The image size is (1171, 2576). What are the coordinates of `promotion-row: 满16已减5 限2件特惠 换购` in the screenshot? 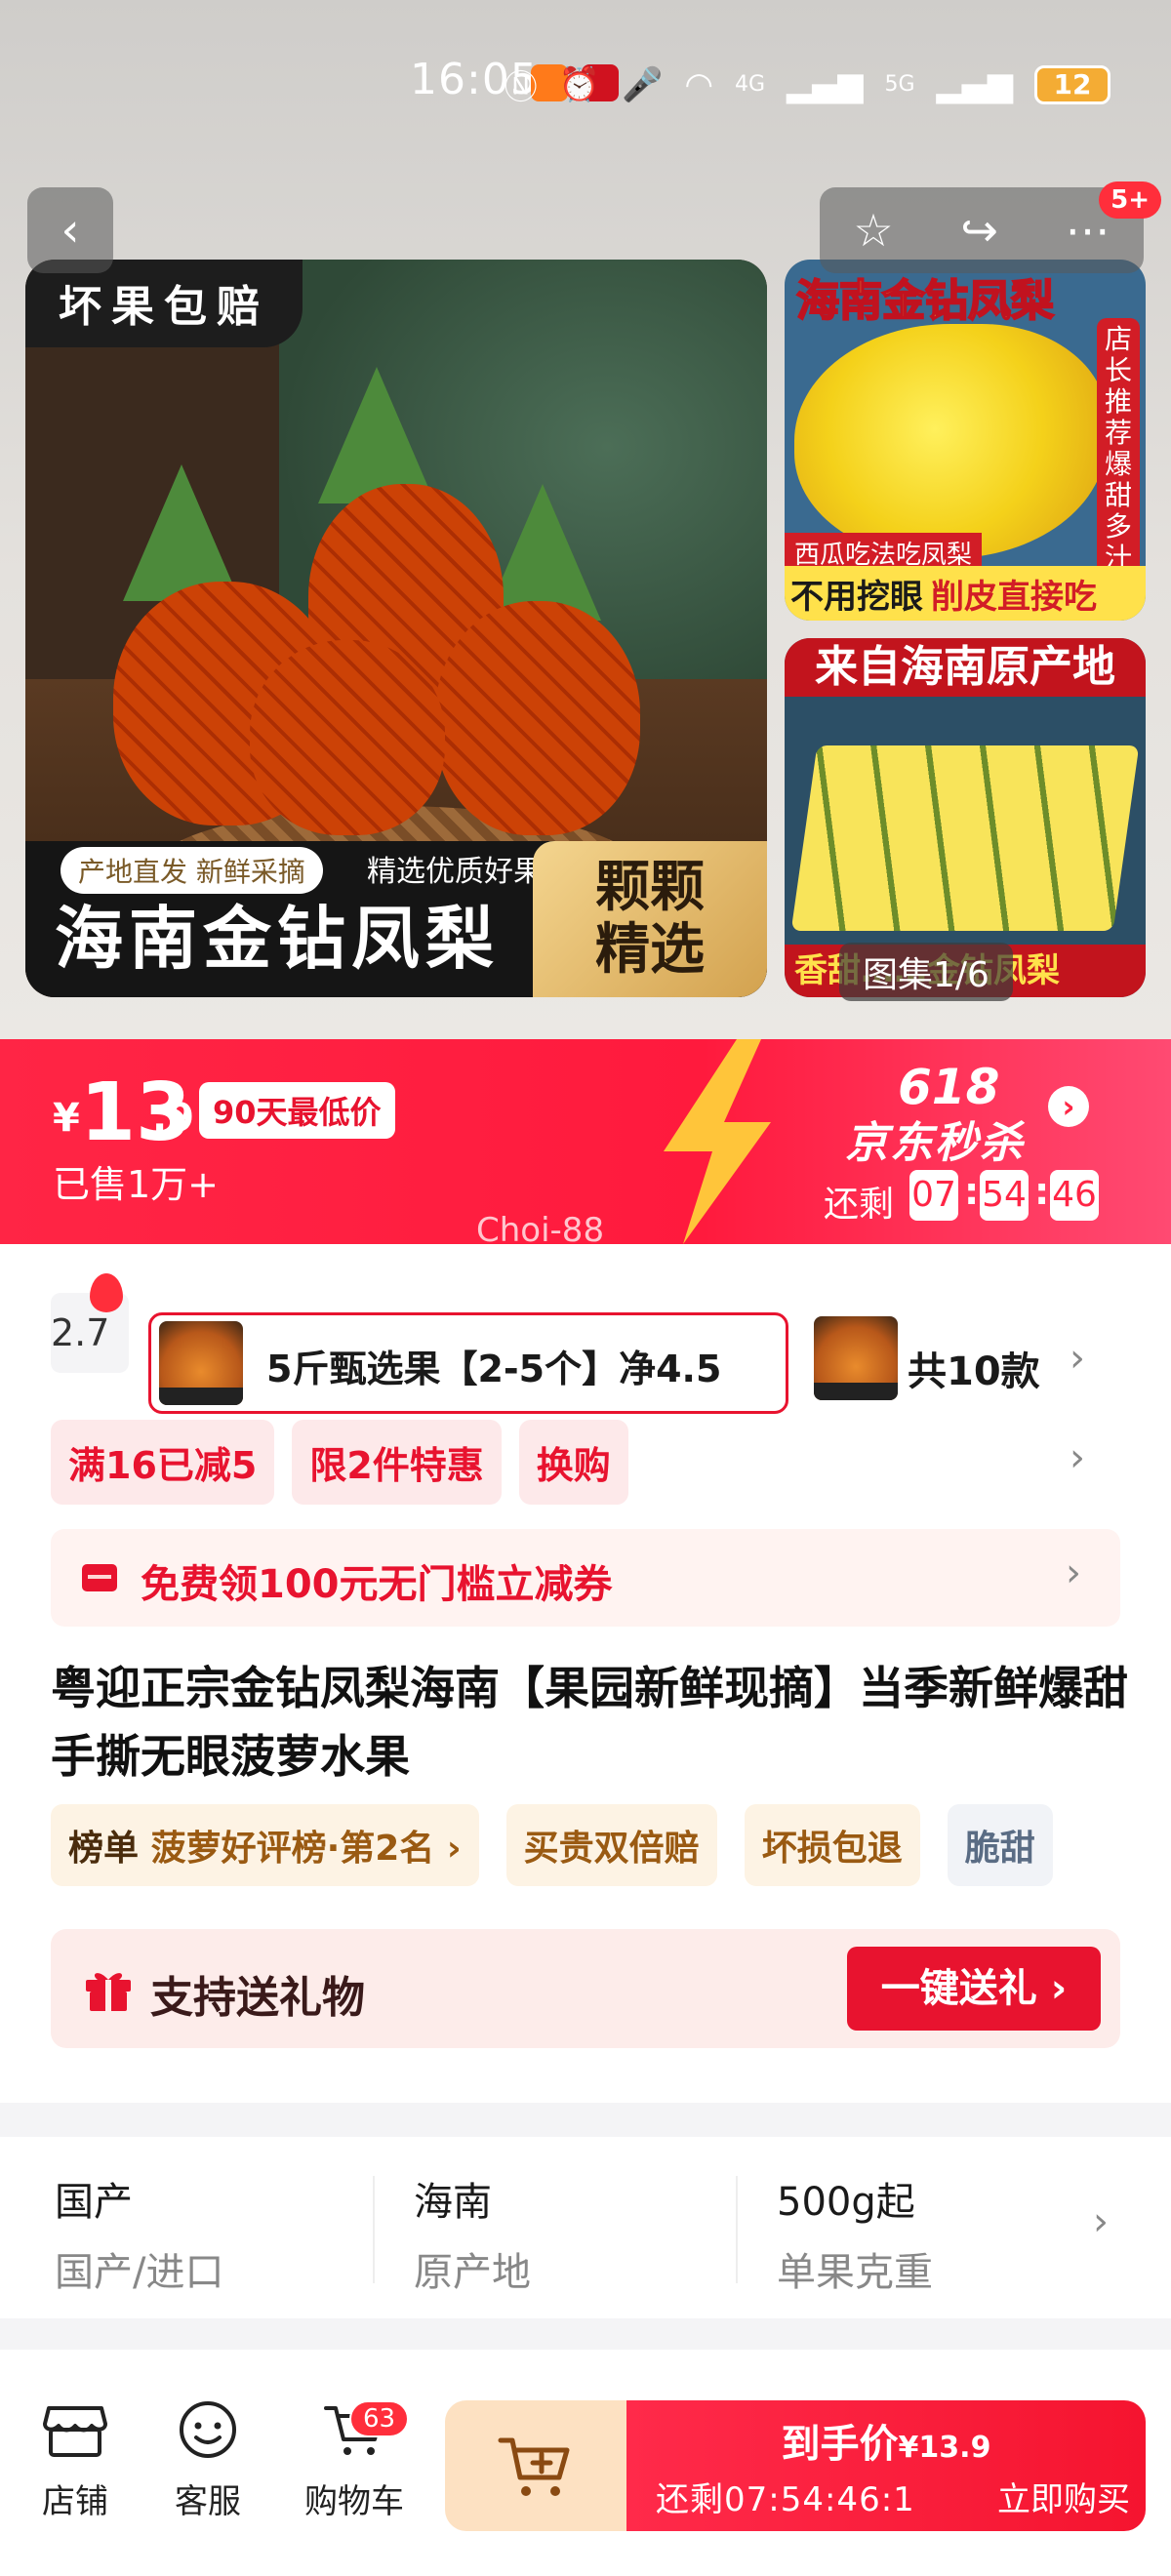 It's located at (339, 1462).